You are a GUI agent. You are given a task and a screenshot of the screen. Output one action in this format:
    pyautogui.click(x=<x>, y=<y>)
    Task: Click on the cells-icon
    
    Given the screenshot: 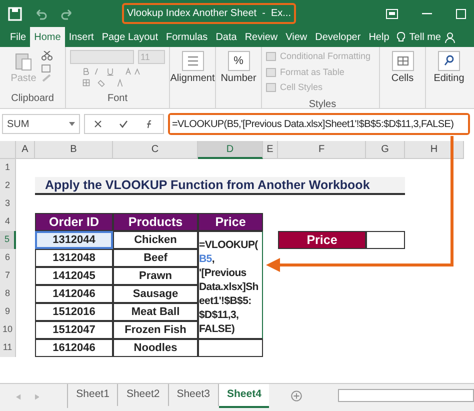 What is the action you would take?
    pyautogui.click(x=403, y=61)
    